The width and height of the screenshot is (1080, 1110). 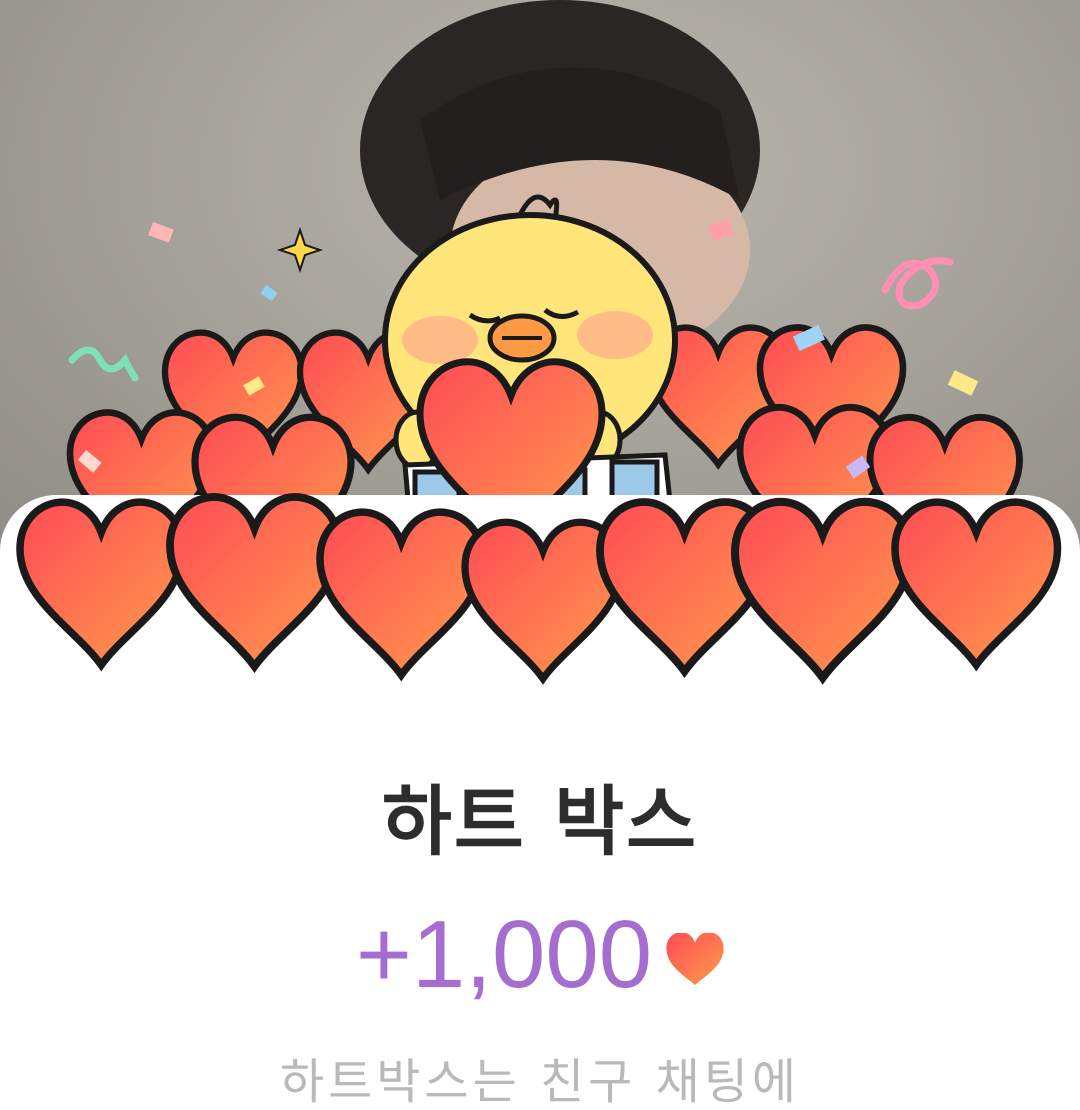 What do you see at coordinates (540, 1082) in the screenshot?
I see `popup-description: 하트박스는 친구 채팅에` at bounding box center [540, 1082].